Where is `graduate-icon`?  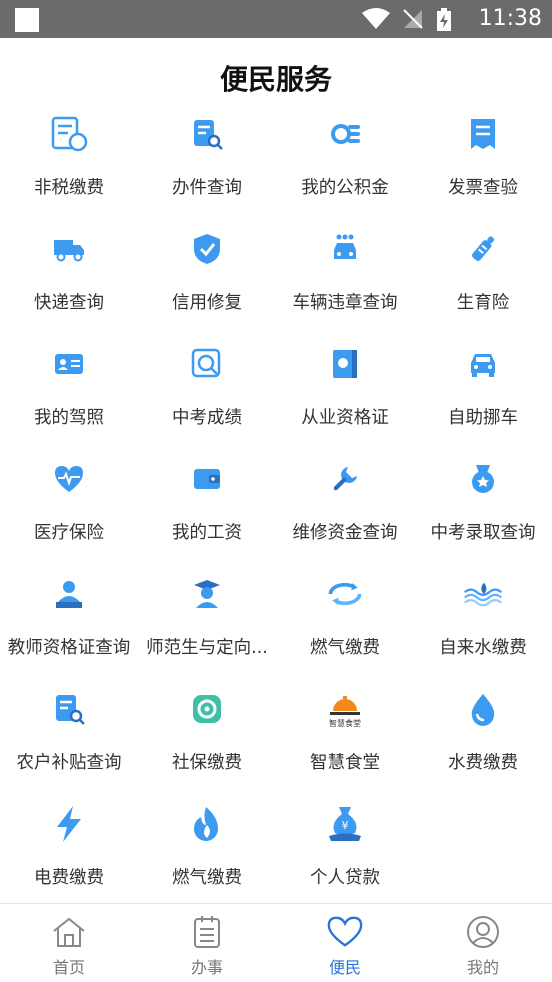
graduate-icon is located at coordinates (207, 594).